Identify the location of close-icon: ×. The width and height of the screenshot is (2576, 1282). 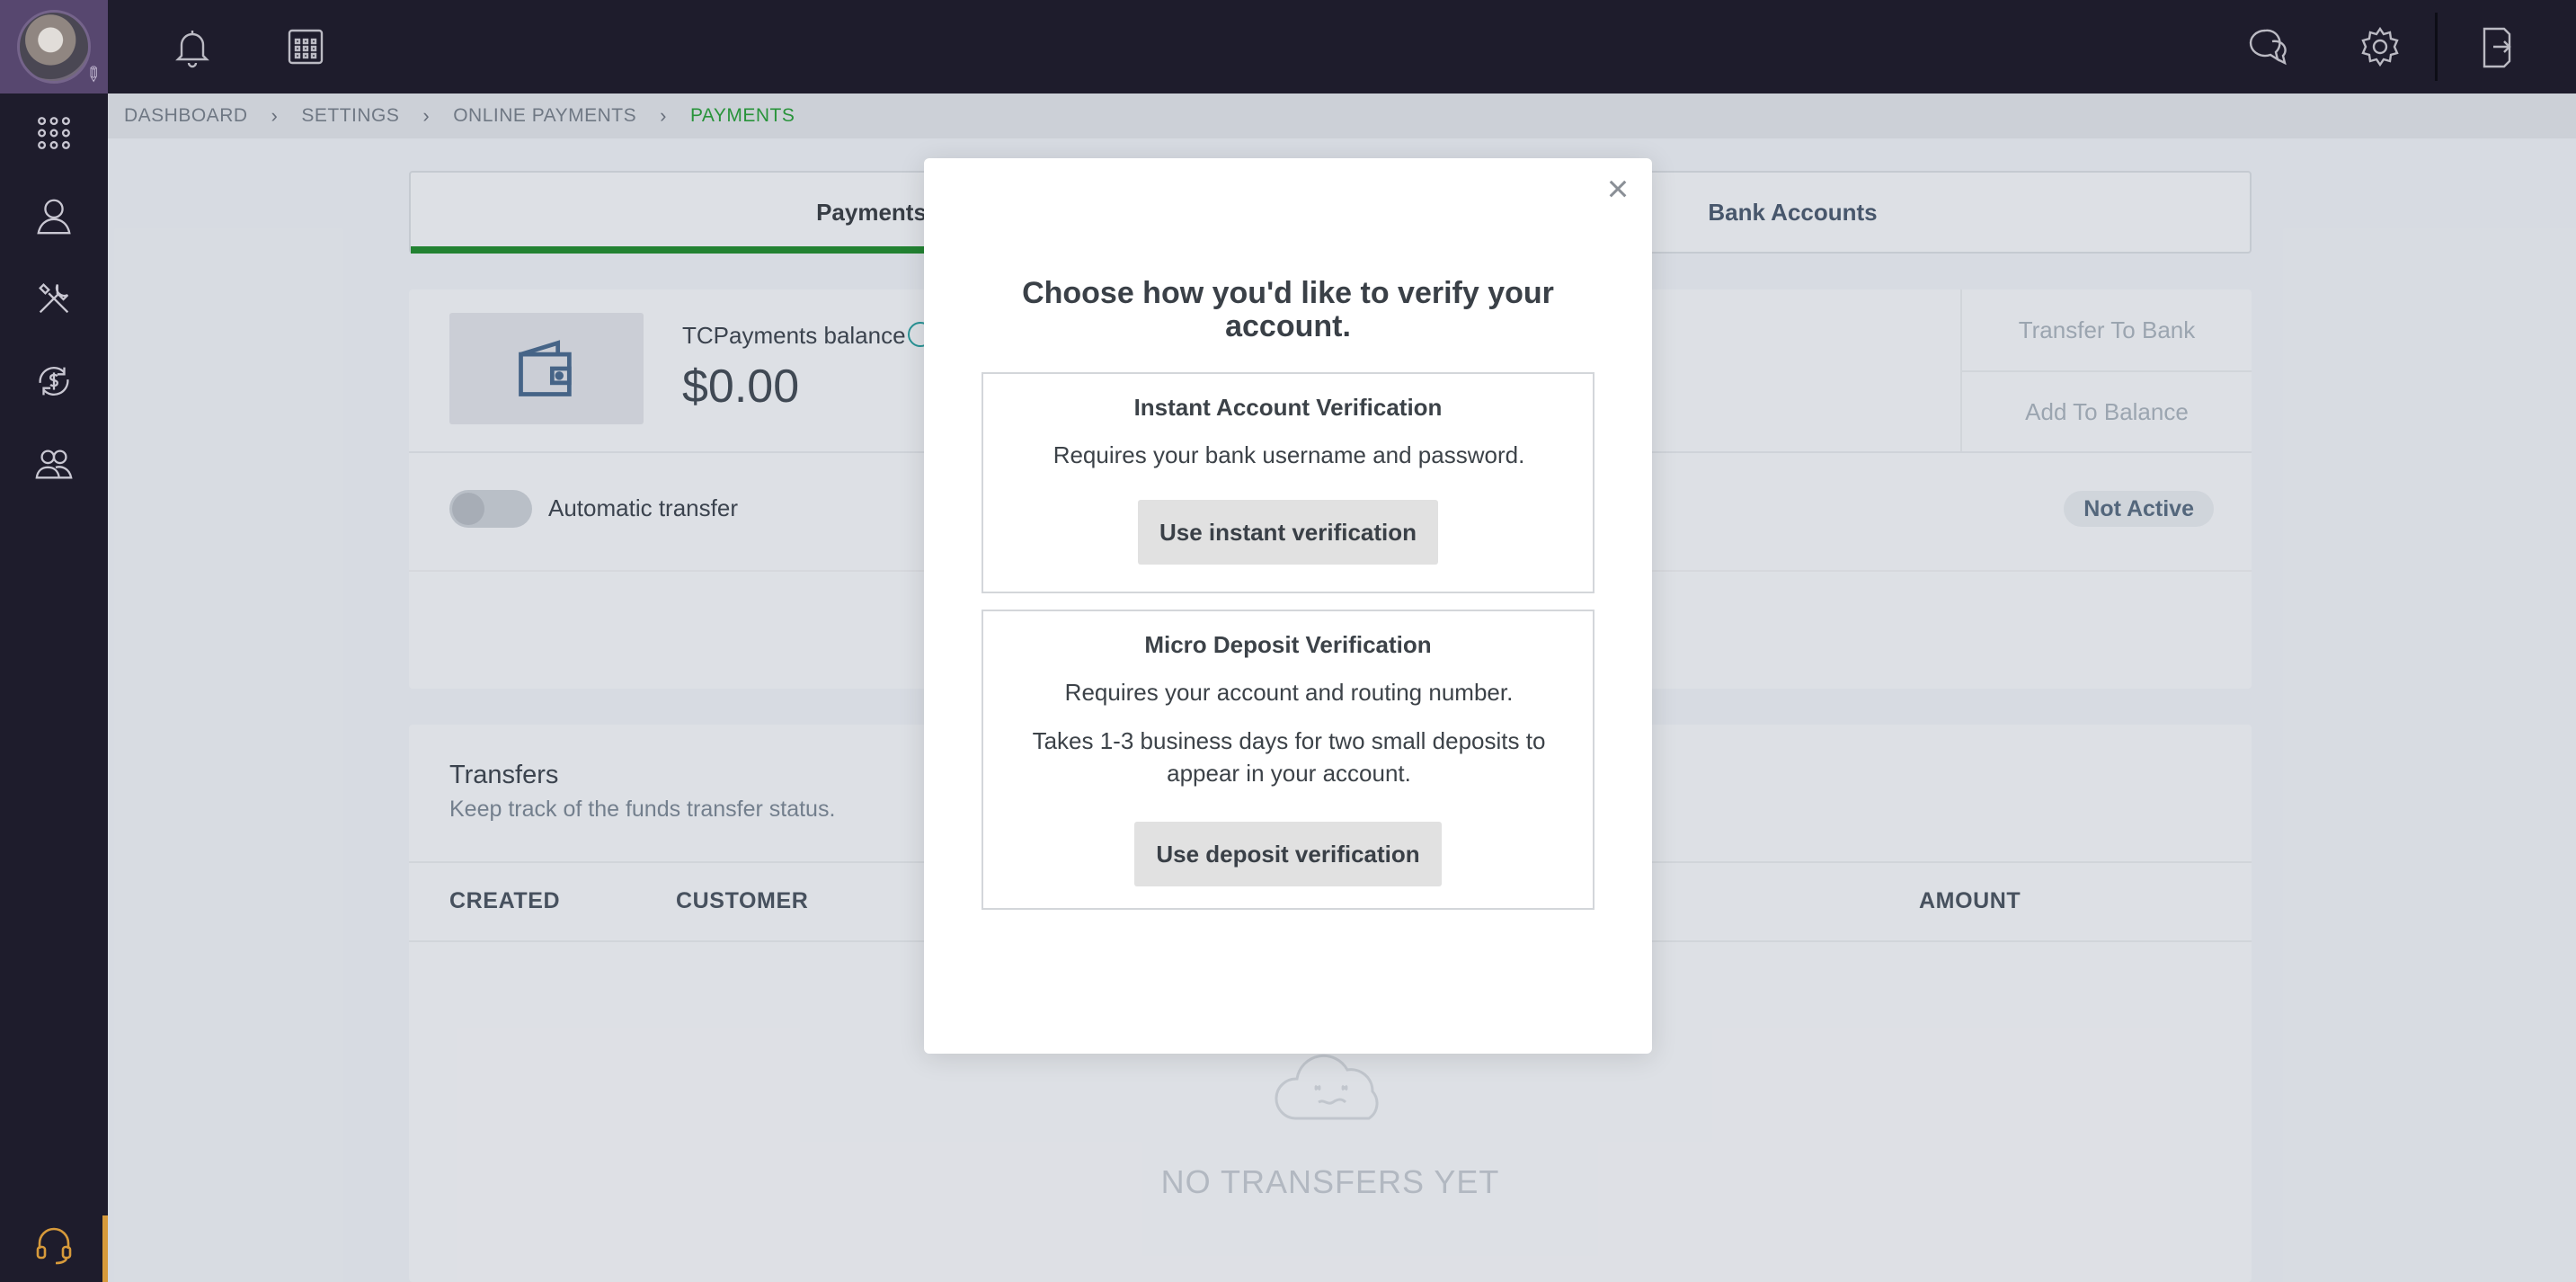
(1618, 189).